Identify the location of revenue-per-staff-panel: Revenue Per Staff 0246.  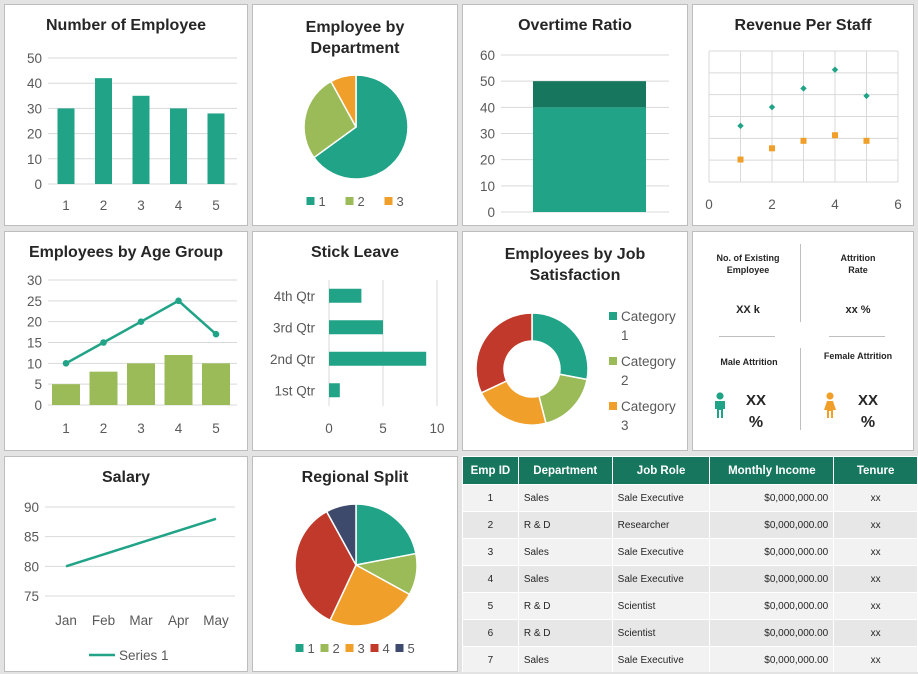
(803, 115).